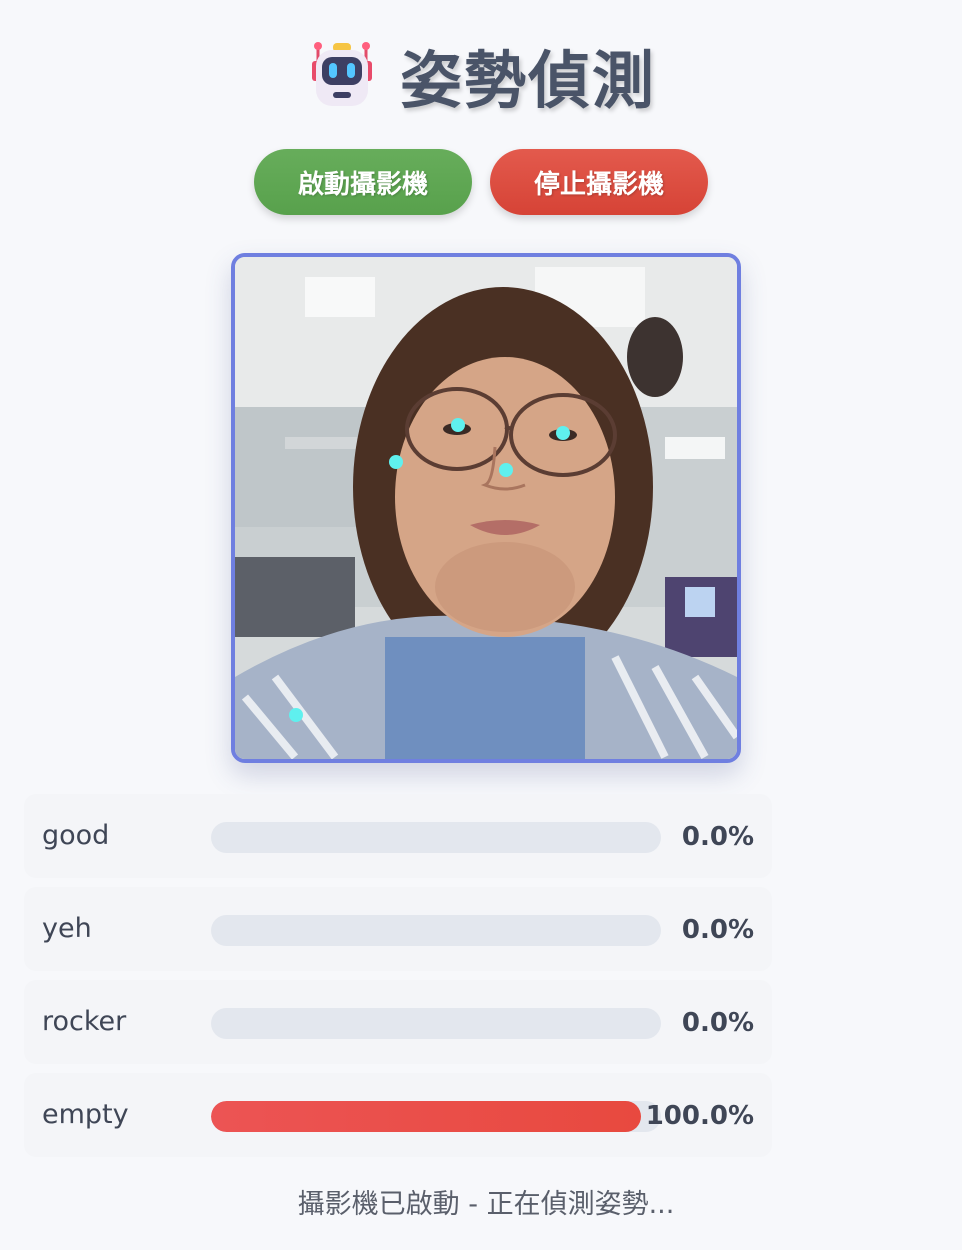 This screenshot has height=1250, width=962. I want to click on prediction-value: 100.0%, so click(699, 1116).